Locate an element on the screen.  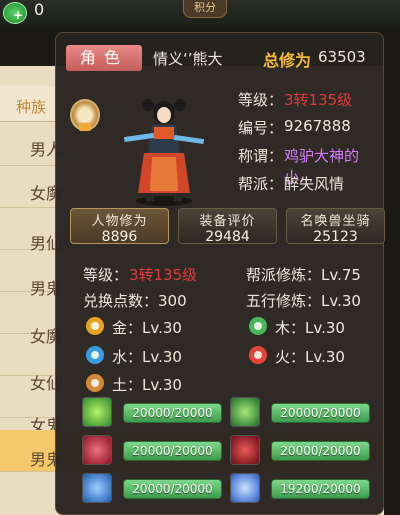
element-wood: 木：Lv.30 is located at coordinates (310, 328).